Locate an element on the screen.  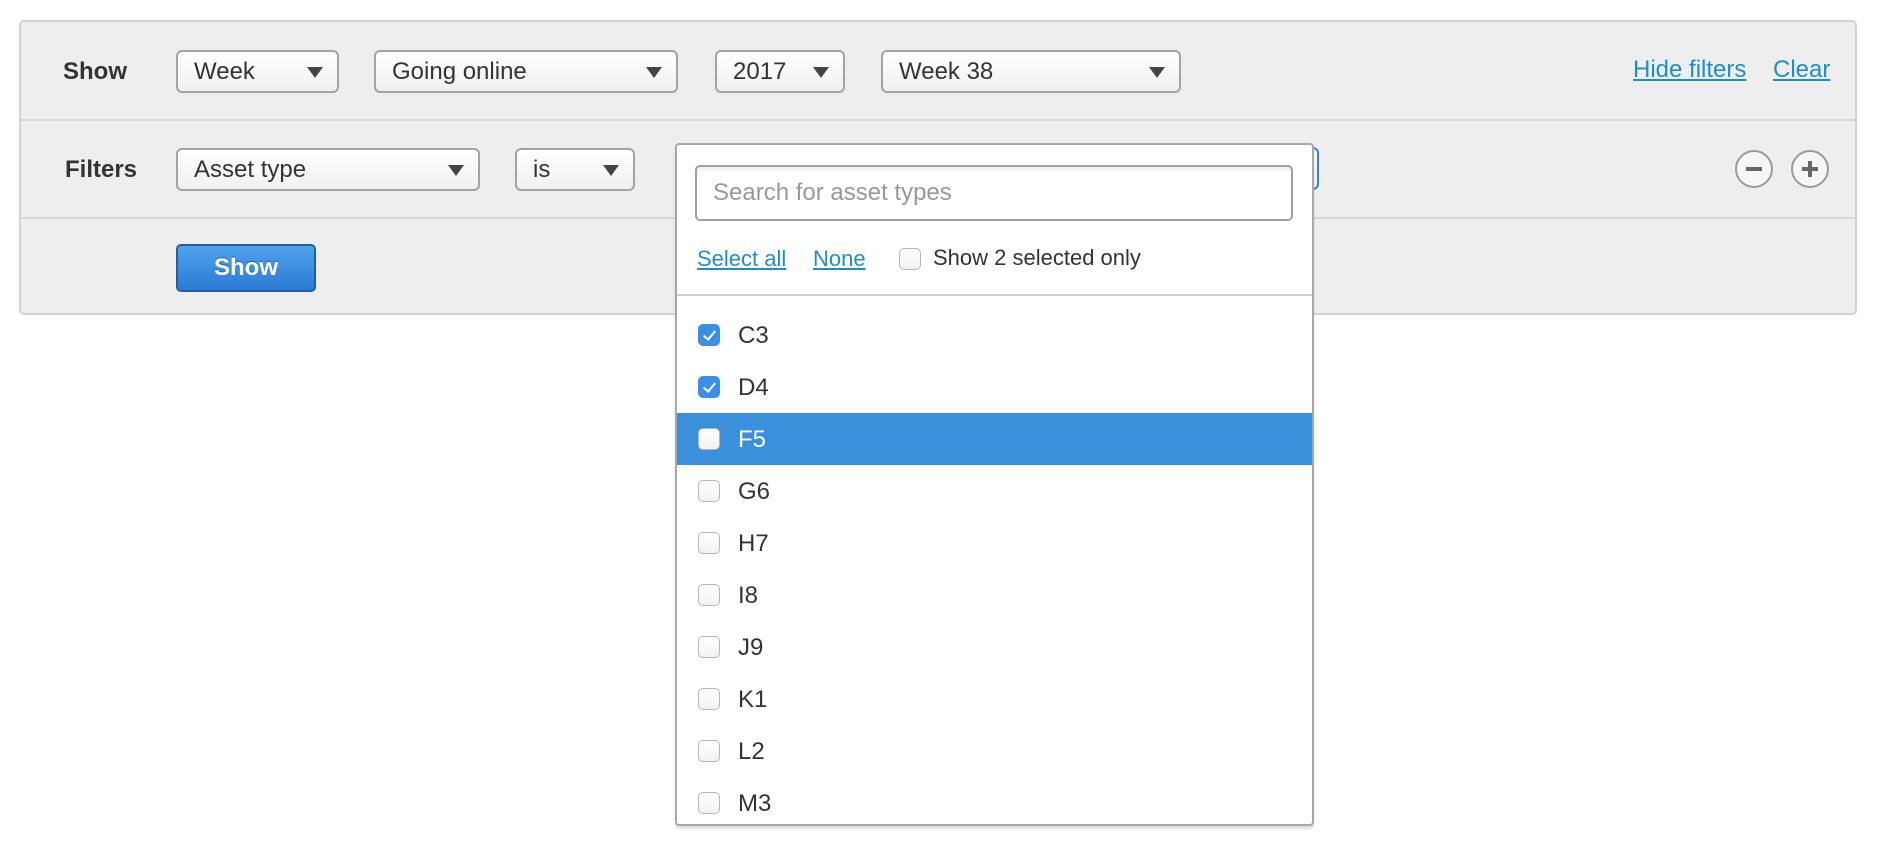
metric-select: Going online is located at coordinates (526, 71).